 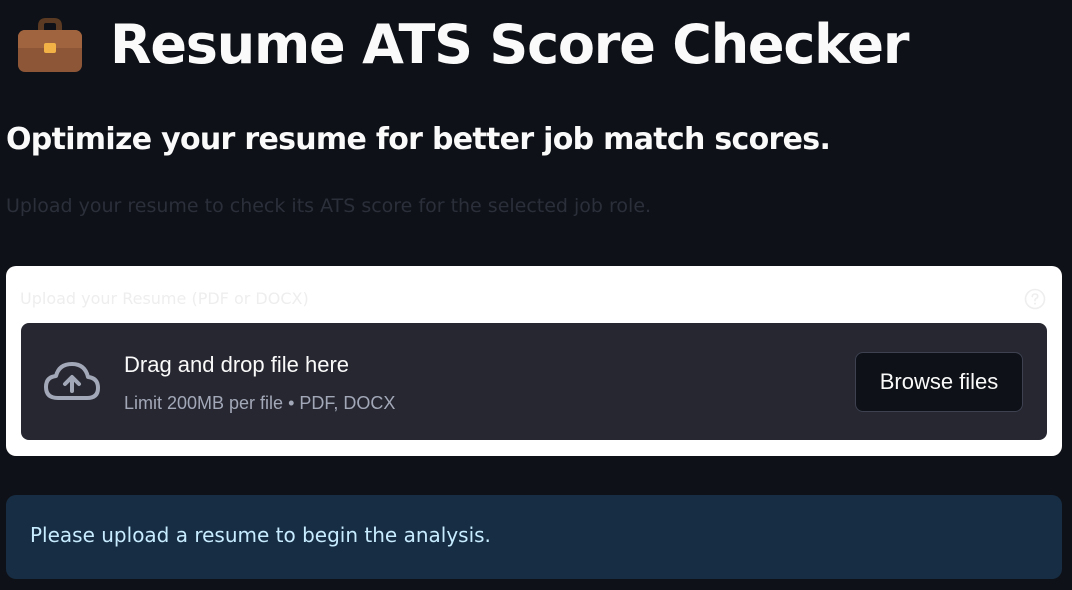 What do you see at coordinates (72, 381) in the screenshot?
I see `cloud-upload-icon` at bounding box center [72, 381].